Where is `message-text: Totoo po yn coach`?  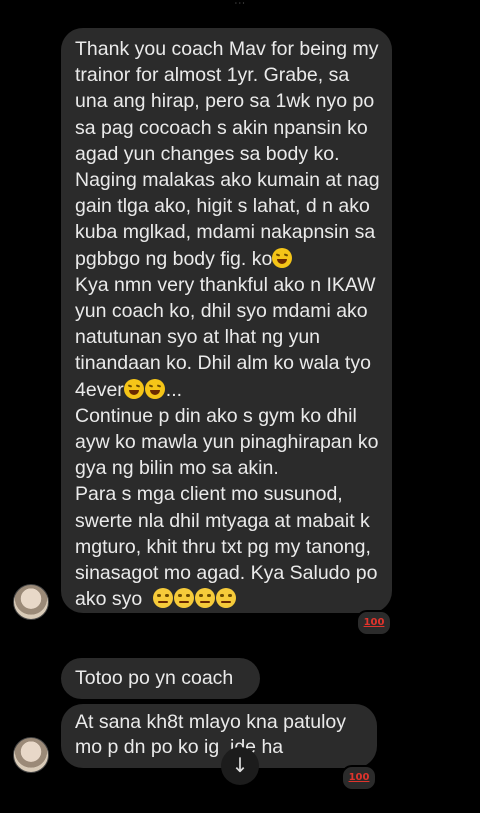
message-text: Totoo po yn coach is located at coordinates (154, 678).